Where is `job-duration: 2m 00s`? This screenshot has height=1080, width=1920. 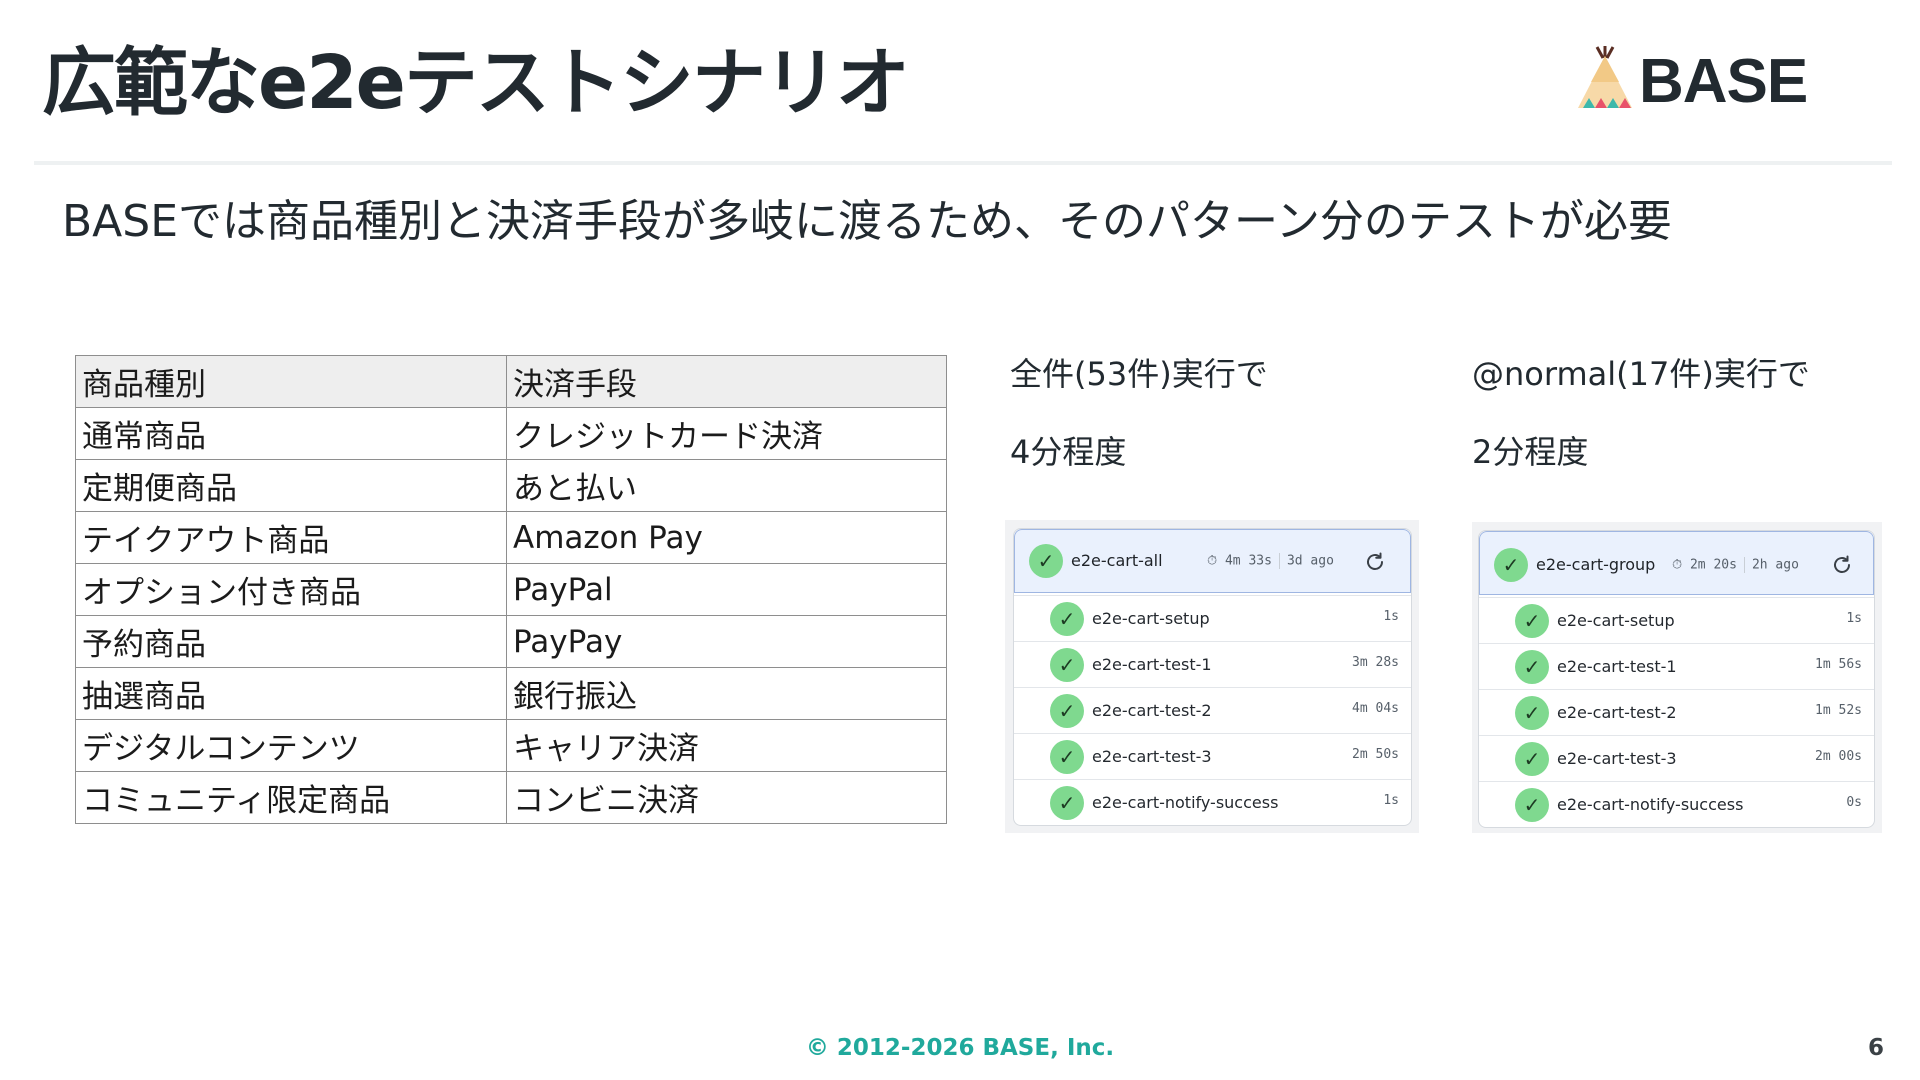
job-duration: 2m 00s is located at coordinates (1838, 756).